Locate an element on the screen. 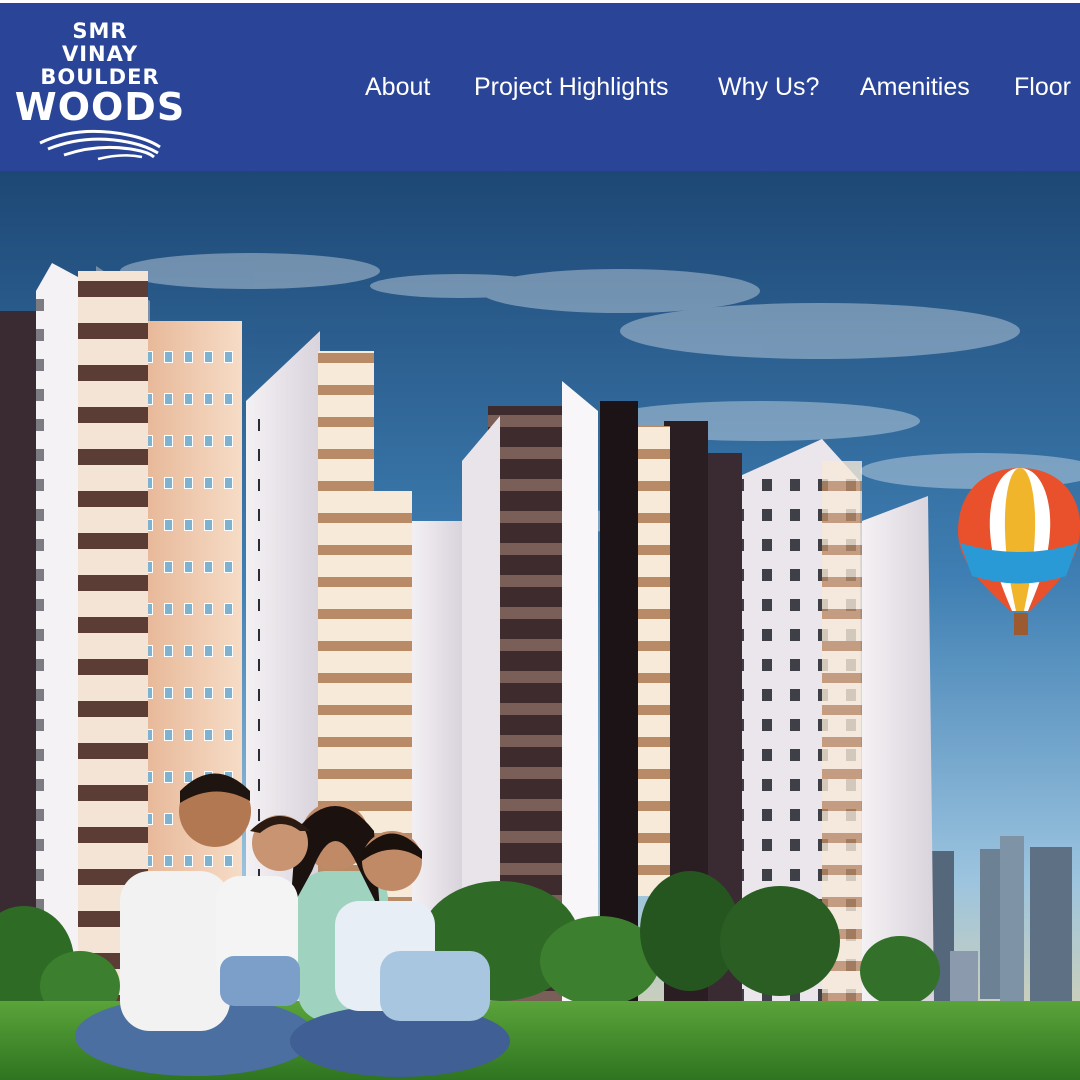  logo-line-smr: SMR is located at coordinates (100, 31).